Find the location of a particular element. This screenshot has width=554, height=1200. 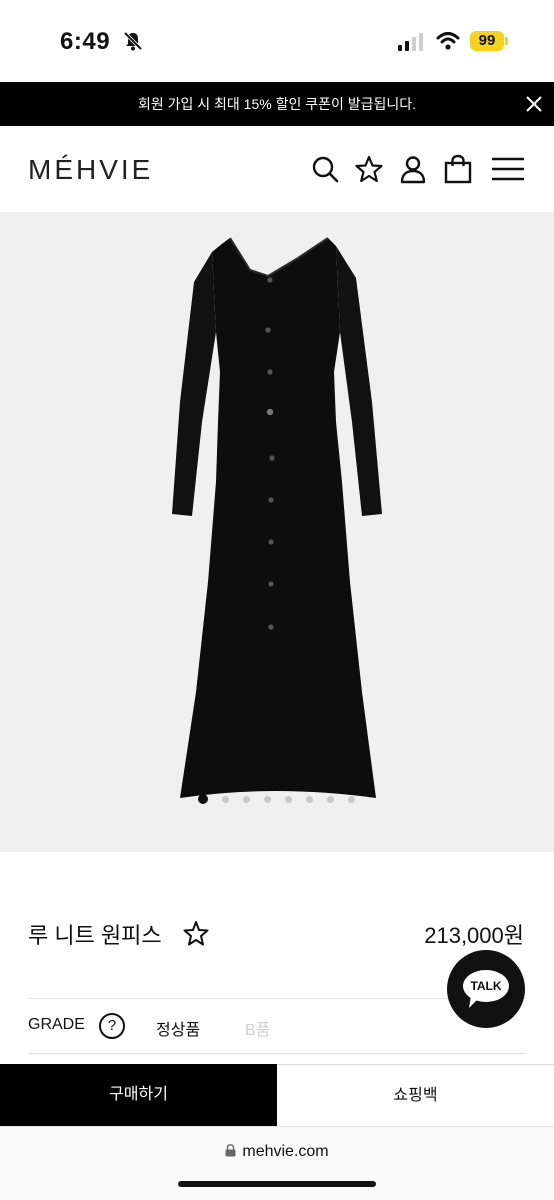

gallery-pagination is located at coordinates (277, 800).